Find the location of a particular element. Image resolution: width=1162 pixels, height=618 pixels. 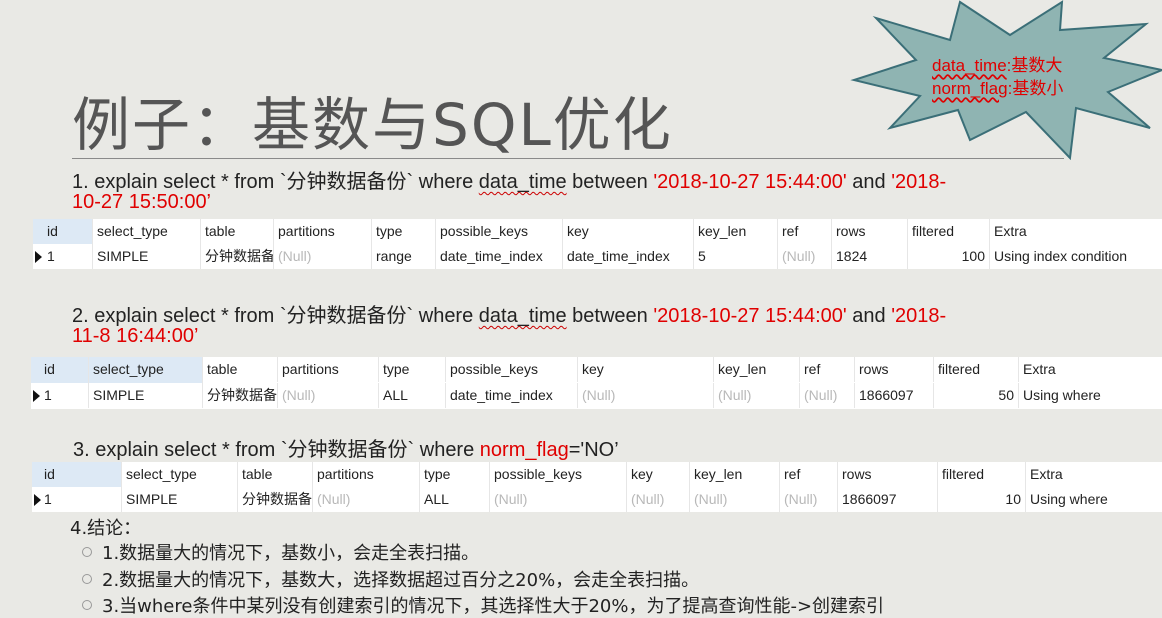

cell-type: range is located at coordinates (404, 256).